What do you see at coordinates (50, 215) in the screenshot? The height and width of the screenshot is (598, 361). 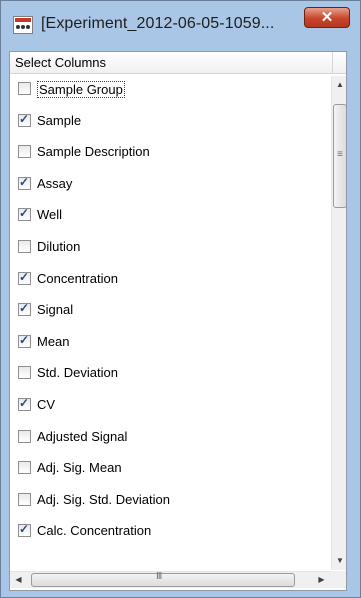 I see `list-item-label: Well` at bounding box center [50, 215].